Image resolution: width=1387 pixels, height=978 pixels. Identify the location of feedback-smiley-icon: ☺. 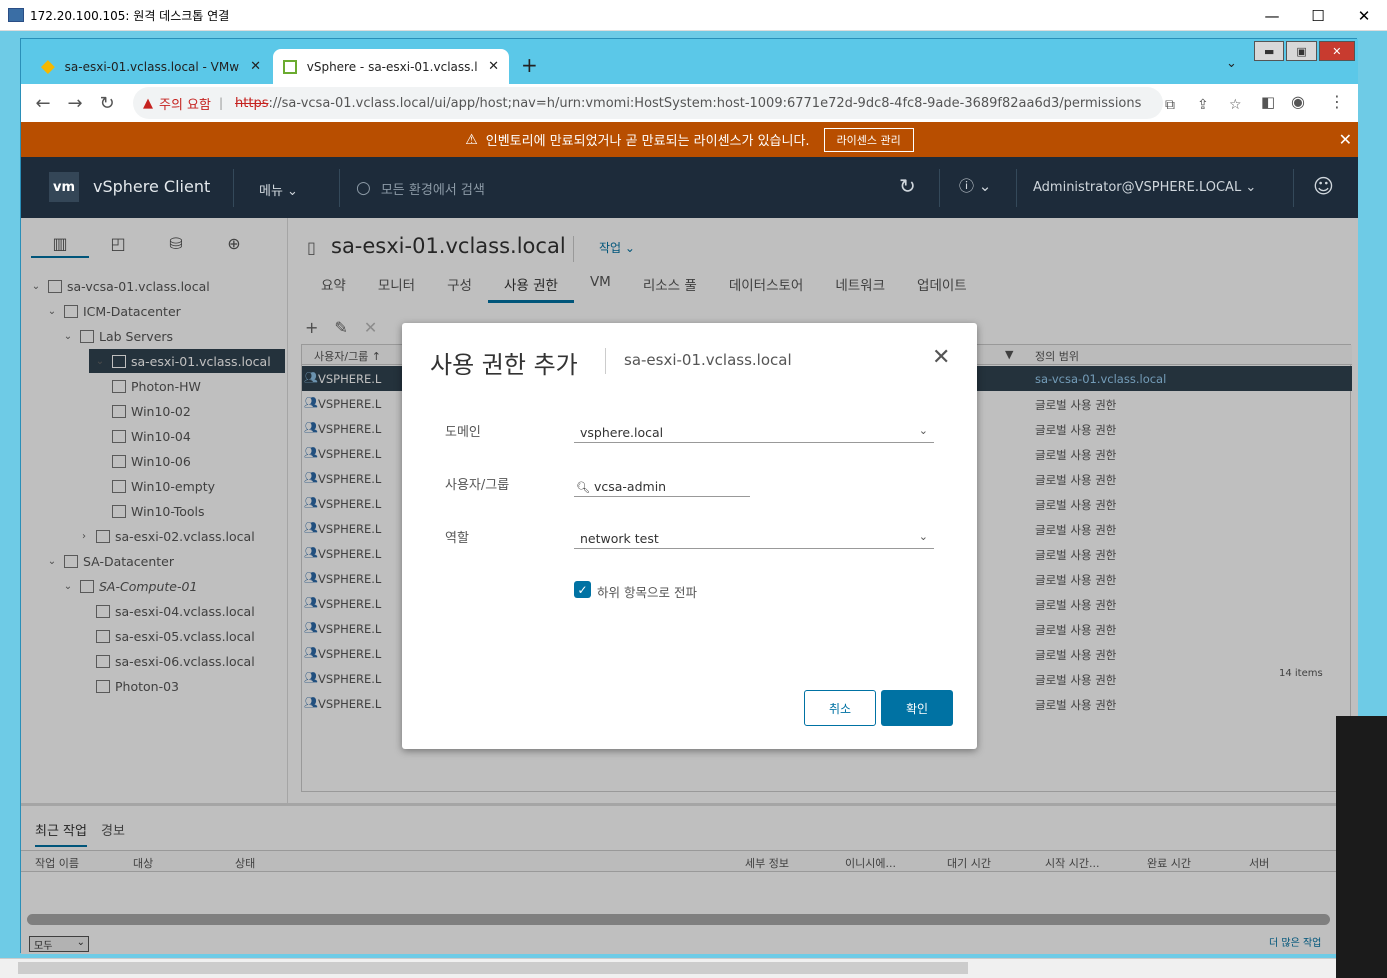
(1323, 186).